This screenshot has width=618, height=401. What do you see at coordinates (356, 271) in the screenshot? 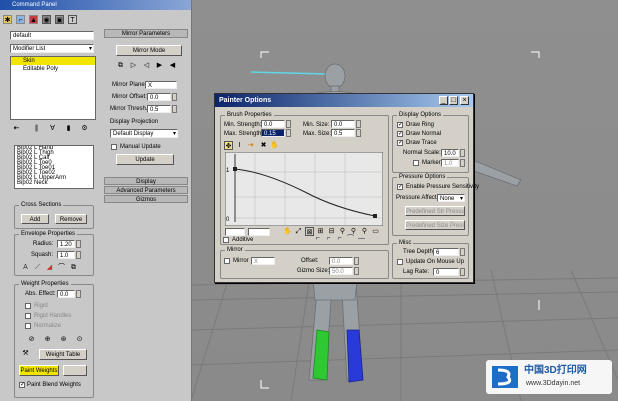
I see `gizmo-size-spinner` at bounding box center [356, 271].